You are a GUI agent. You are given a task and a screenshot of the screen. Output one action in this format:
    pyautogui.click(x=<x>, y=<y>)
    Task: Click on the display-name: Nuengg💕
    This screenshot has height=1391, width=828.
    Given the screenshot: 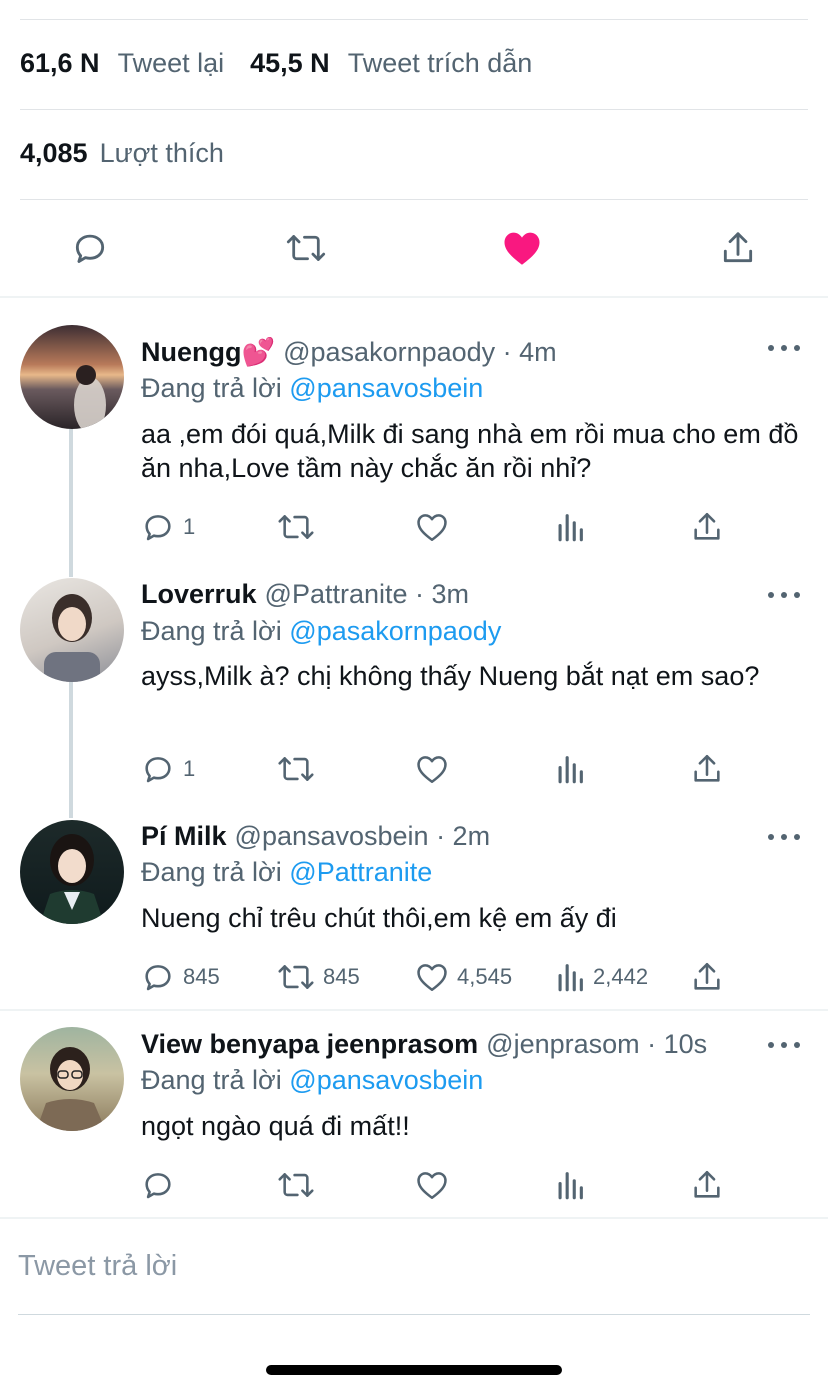 What is the action you would take?
    pyautogui.click(x=208, y=352)
    